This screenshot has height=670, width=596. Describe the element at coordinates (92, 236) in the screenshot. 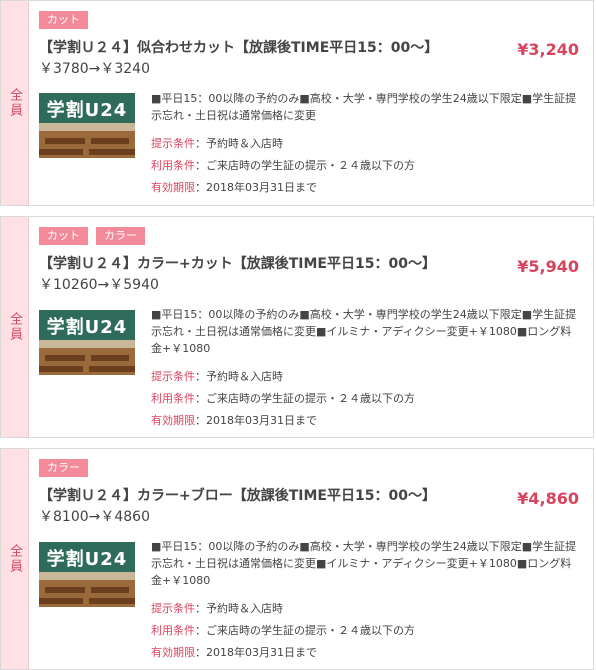

I see `tag-list: カット カラー` at that location.